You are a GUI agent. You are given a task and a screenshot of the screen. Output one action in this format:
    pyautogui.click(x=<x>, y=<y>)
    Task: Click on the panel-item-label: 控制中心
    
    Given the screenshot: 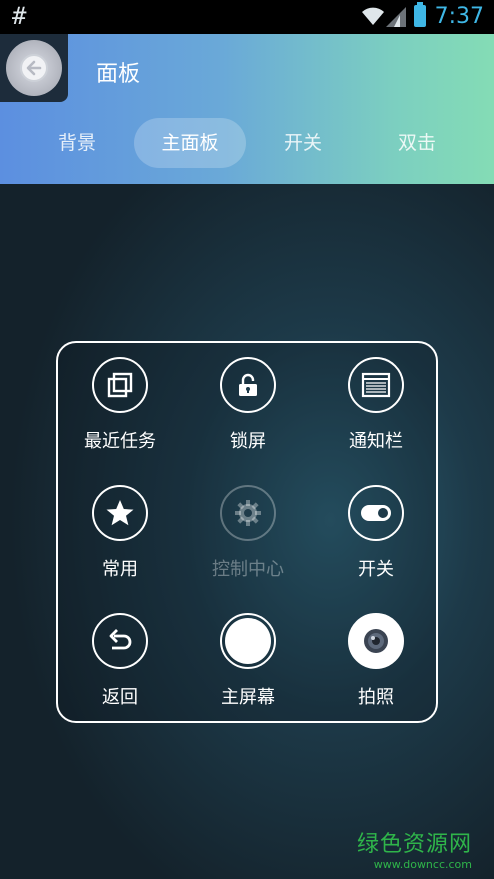 What is the action you would take?
    pyautogui.click(x=248, y=569)
    